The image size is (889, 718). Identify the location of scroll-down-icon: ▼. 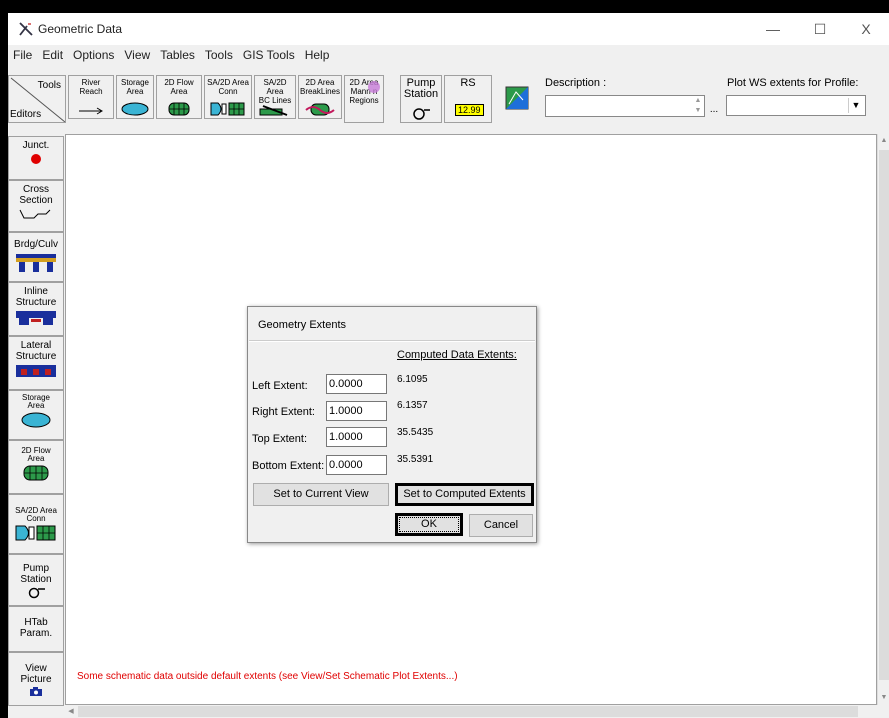
(883, 698).